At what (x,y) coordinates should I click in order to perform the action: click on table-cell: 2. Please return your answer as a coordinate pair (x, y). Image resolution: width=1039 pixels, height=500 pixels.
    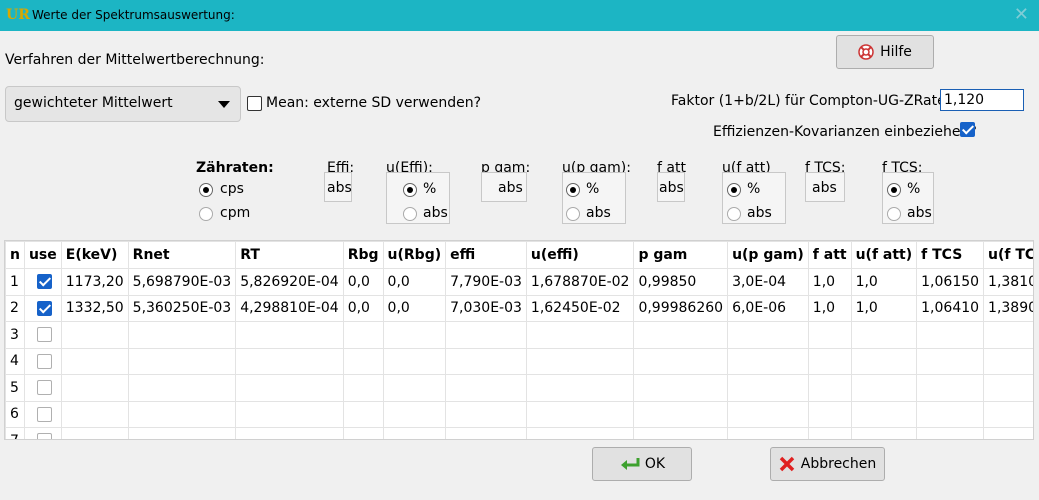
    Looking at the image, I should click on (15, 308).